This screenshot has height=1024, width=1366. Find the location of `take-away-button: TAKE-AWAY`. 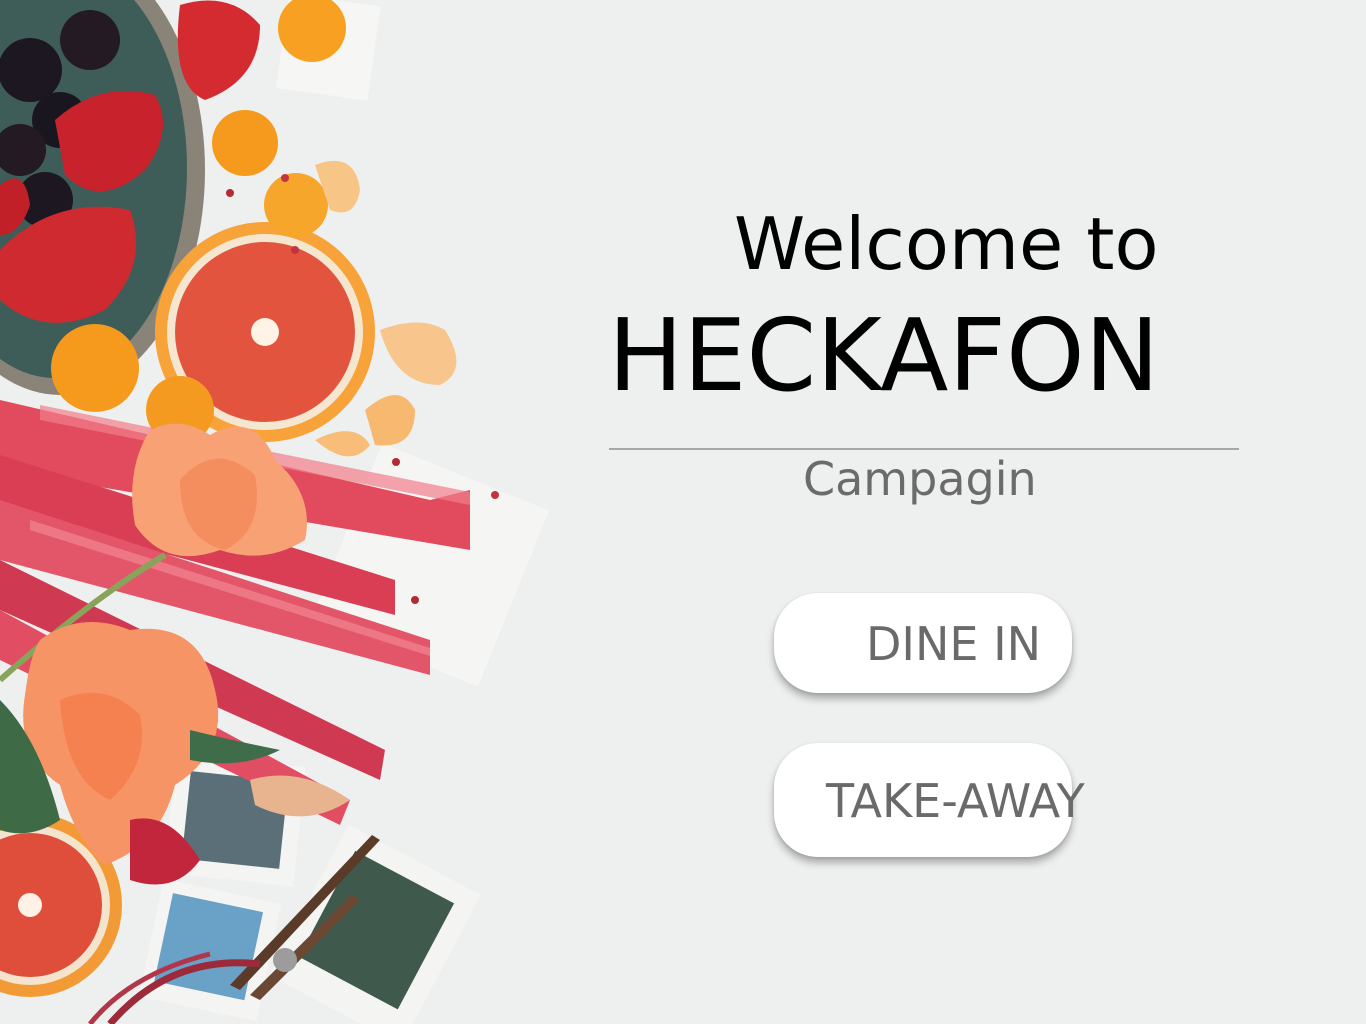

take-away-button: TAKE-AWAY is located at coordinates (929, 800).